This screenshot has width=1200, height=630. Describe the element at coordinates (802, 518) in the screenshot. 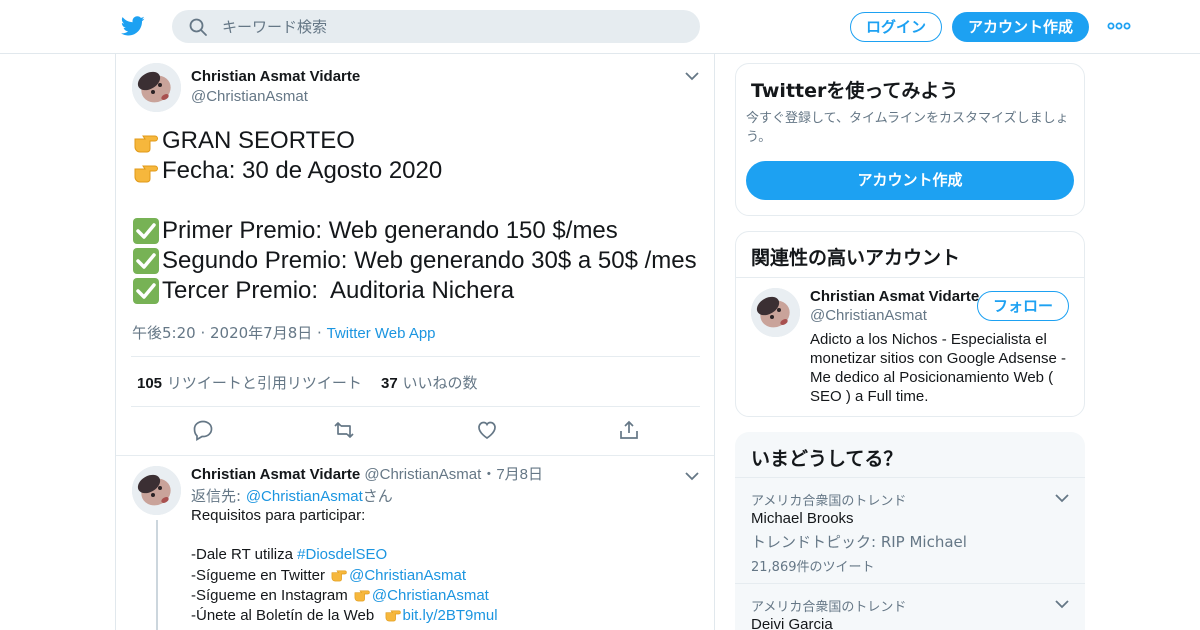

I see `trend-name: Michael Brooks` at that location.